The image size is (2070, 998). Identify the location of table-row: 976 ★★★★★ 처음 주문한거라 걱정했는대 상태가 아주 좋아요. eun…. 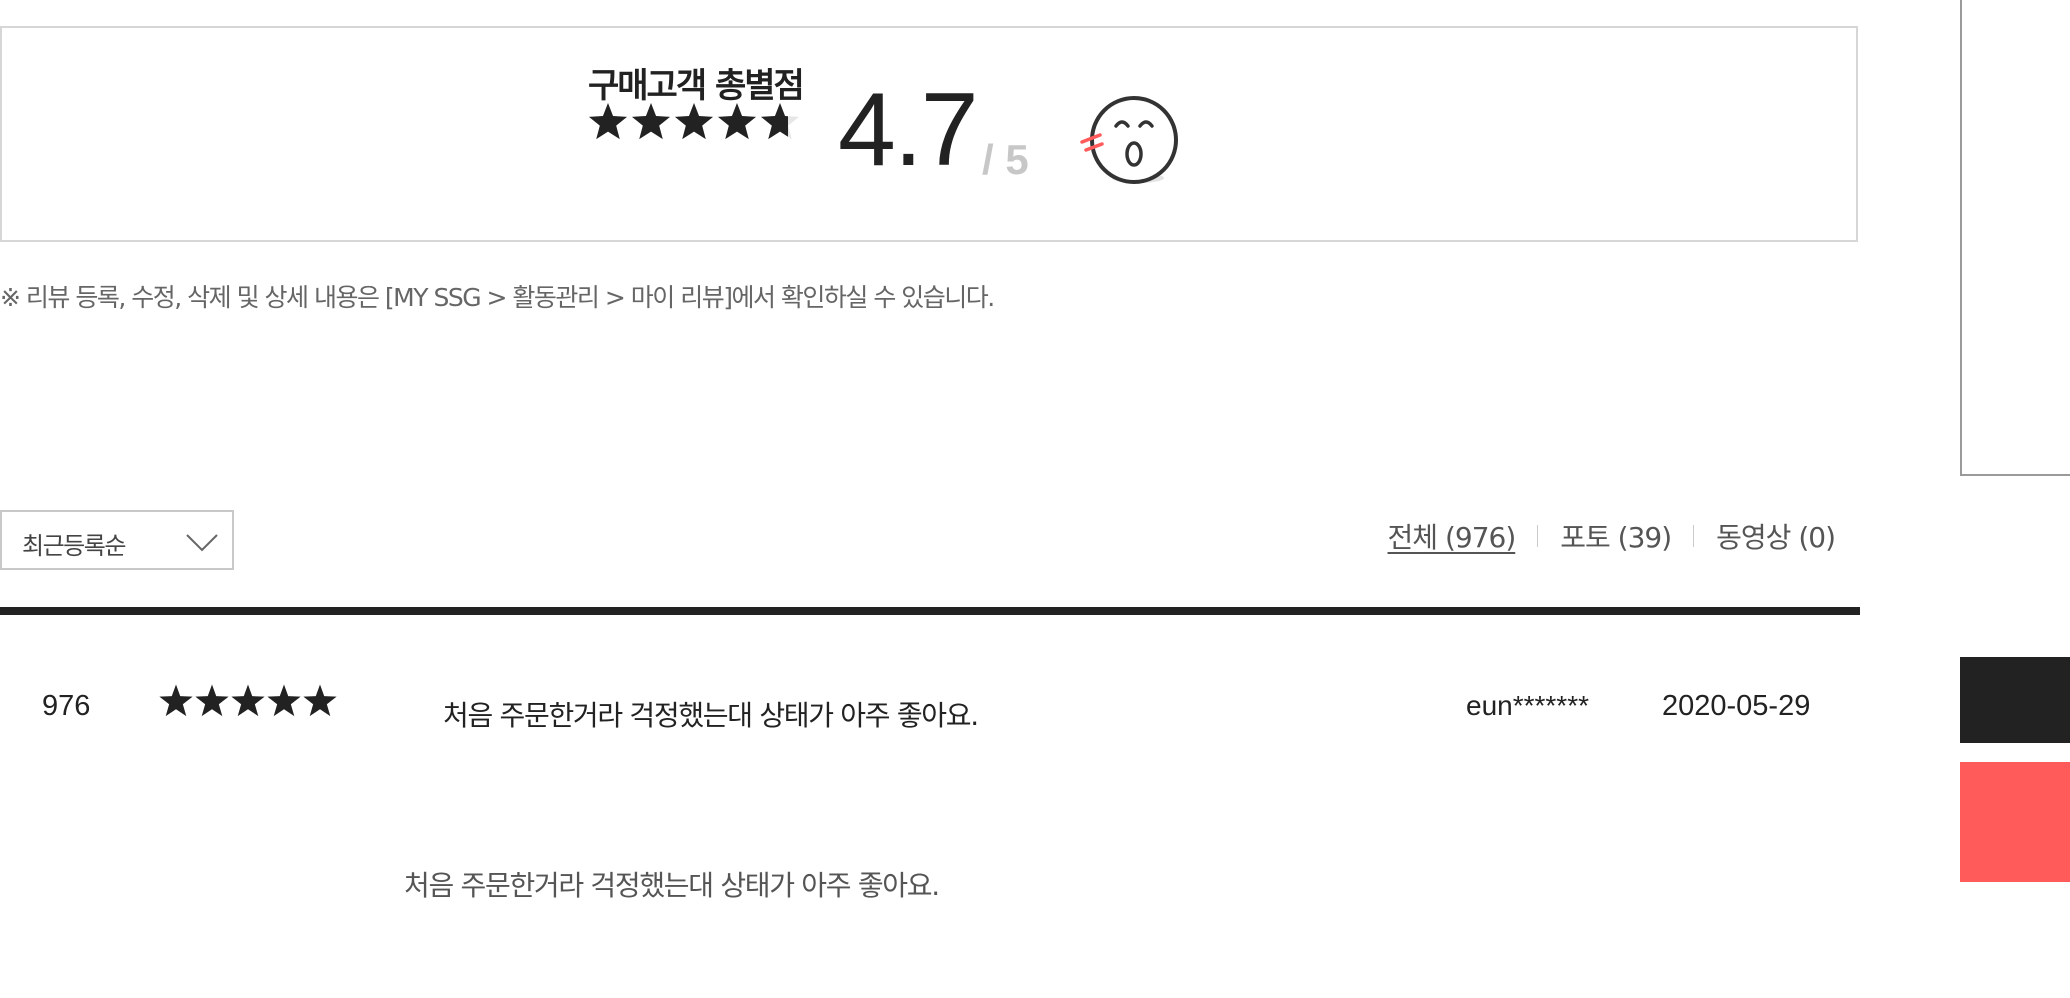
(930, 700).